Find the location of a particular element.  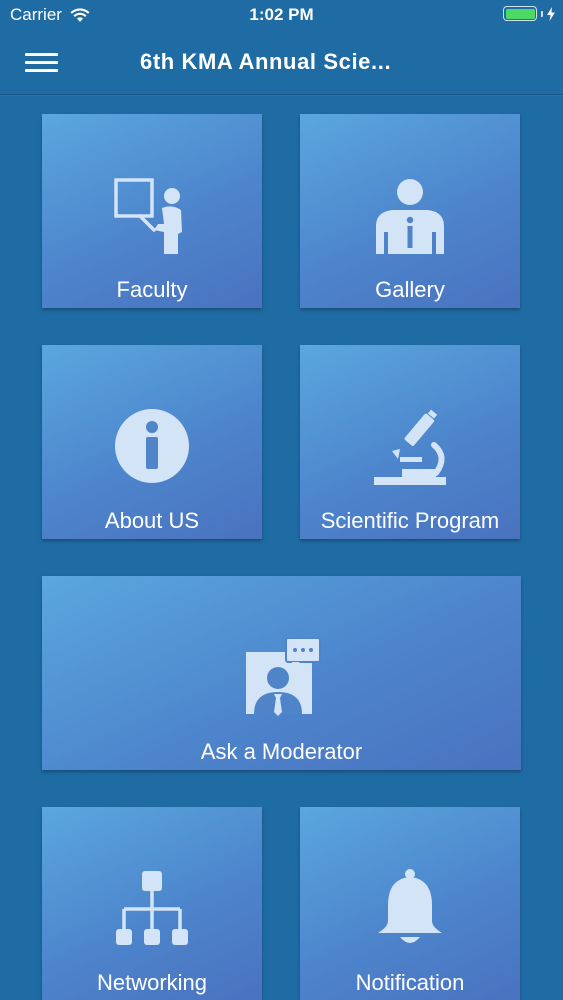

battery-level is located at coordinates (520, 13).